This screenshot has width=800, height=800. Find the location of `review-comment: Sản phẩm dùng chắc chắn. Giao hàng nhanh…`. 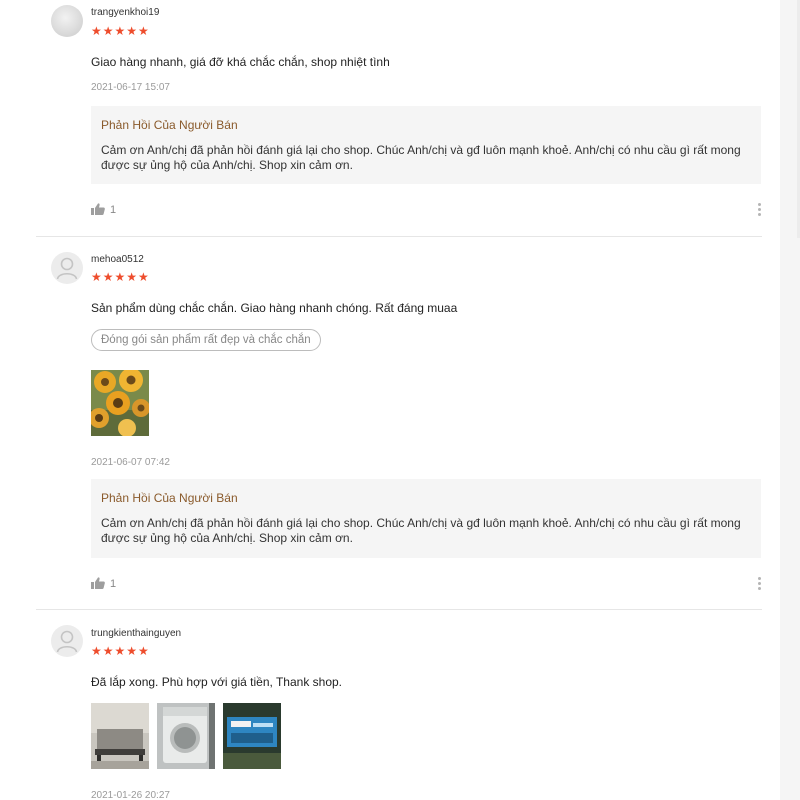

review-comment: Sản phẩm dùng chắc chắn. Giao hàng nhanh… is located at coordinates (274, 308).